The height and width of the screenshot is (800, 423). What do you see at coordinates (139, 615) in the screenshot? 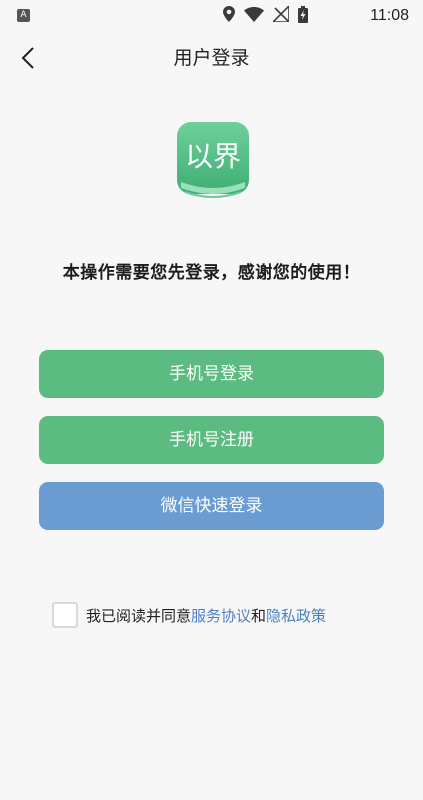
I see `agreement-prefix: 我已阅读并同意` at bounding box center [139, 615].